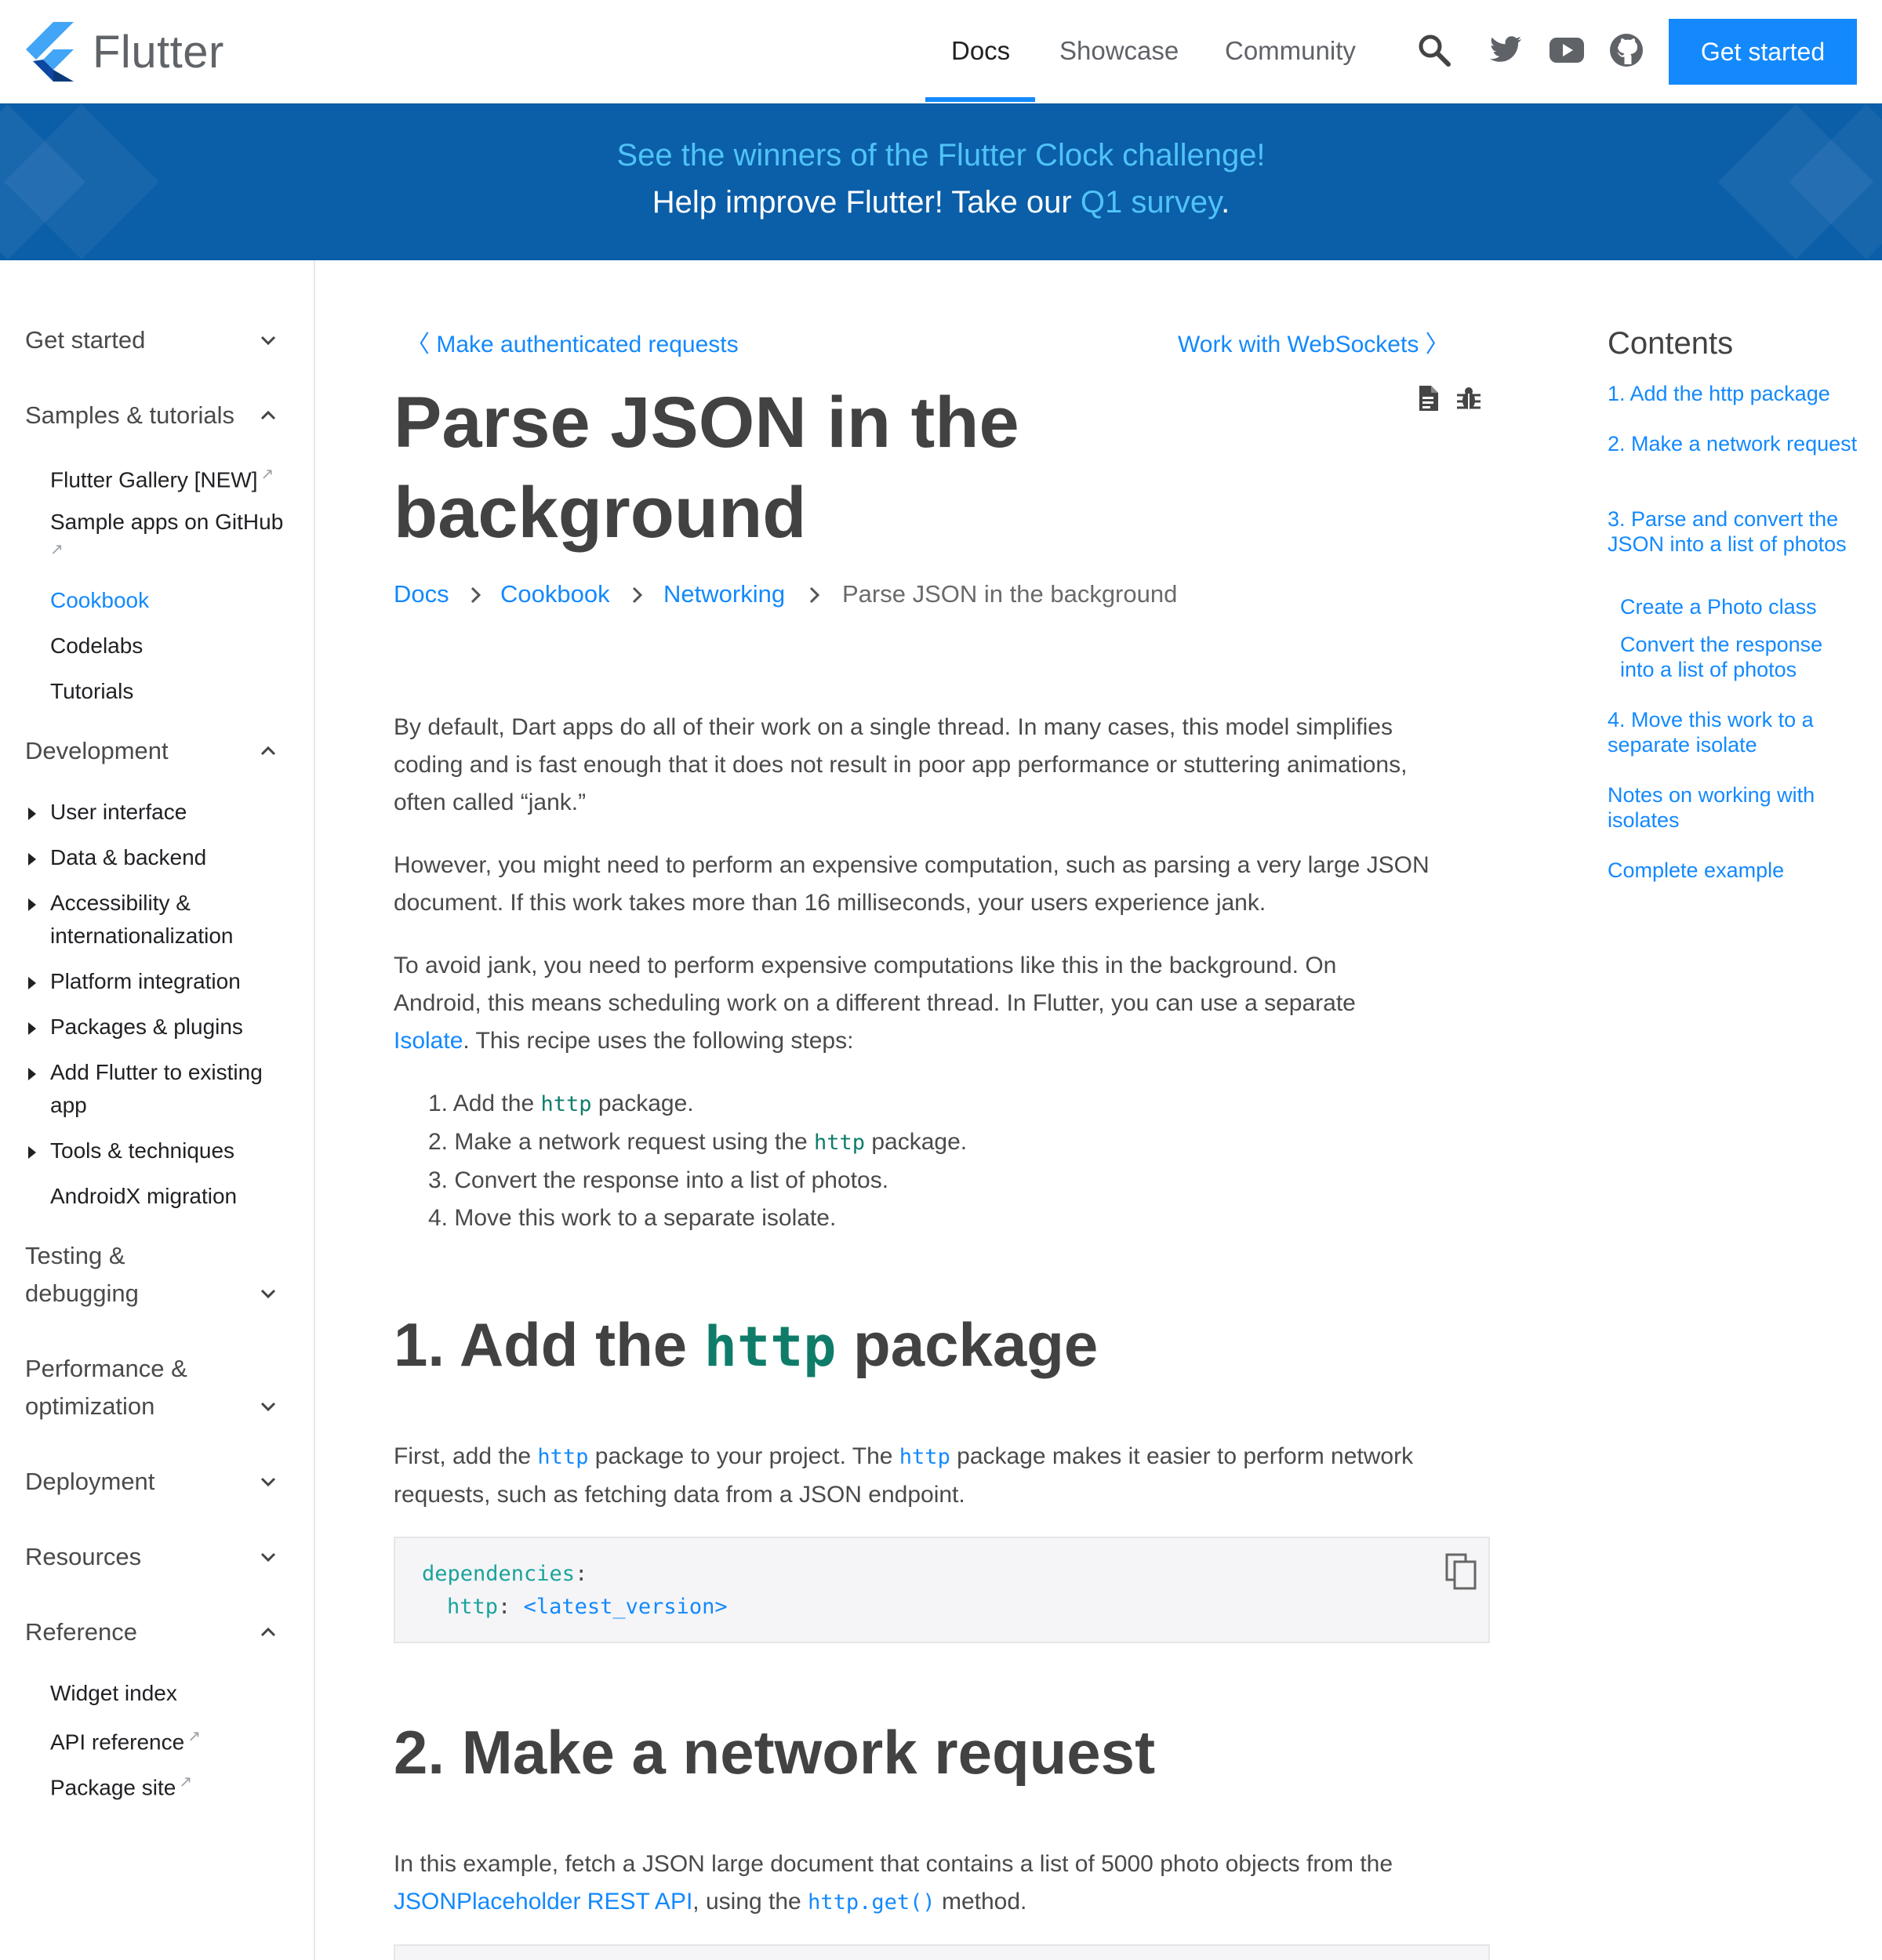 The image size is (1882, 1960). Describe the element at coordinates (57, 549) in the screenshot. I see `external-link-icon: ↗` at that location.